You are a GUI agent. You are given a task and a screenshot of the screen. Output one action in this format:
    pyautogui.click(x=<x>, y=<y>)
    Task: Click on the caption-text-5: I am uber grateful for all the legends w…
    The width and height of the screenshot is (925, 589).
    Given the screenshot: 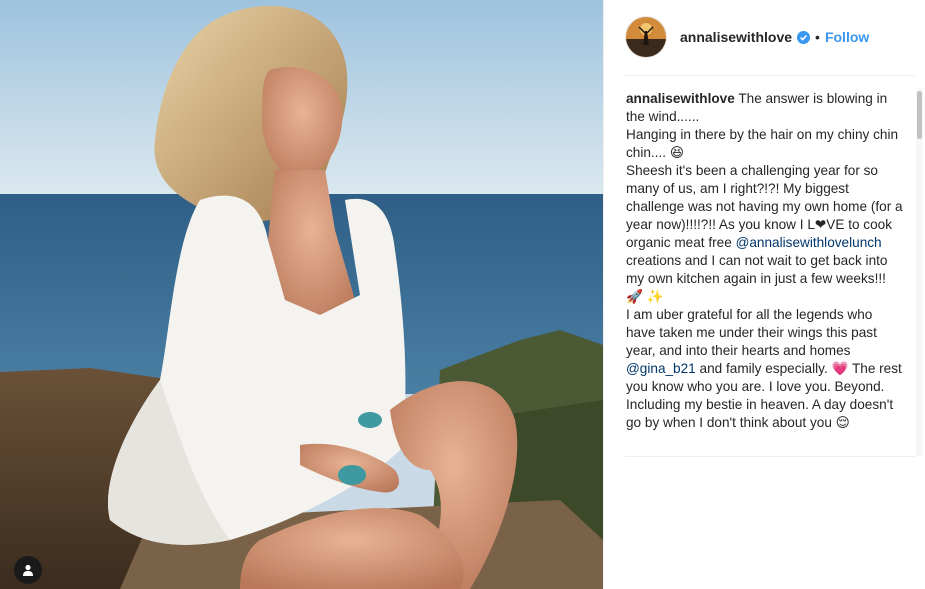 What is the action you would take?
    pyautogui.click(x=751, y=332)
    